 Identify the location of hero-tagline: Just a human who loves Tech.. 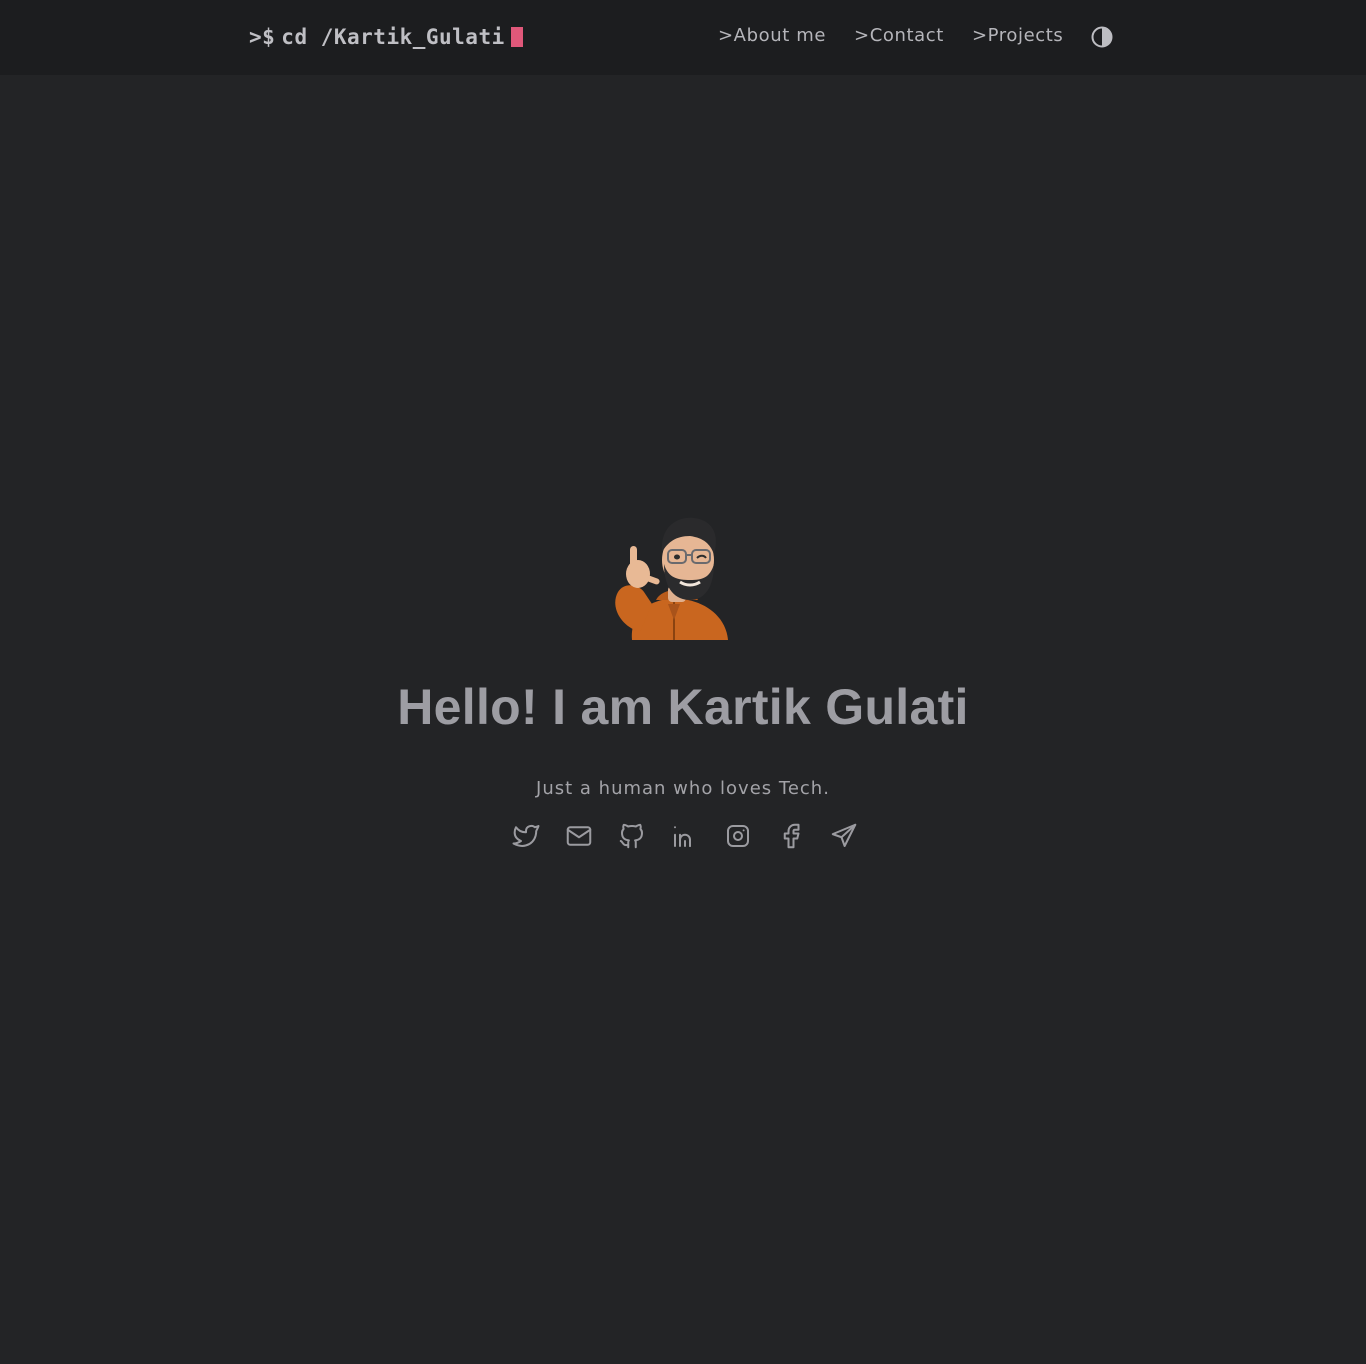
(683, 788).